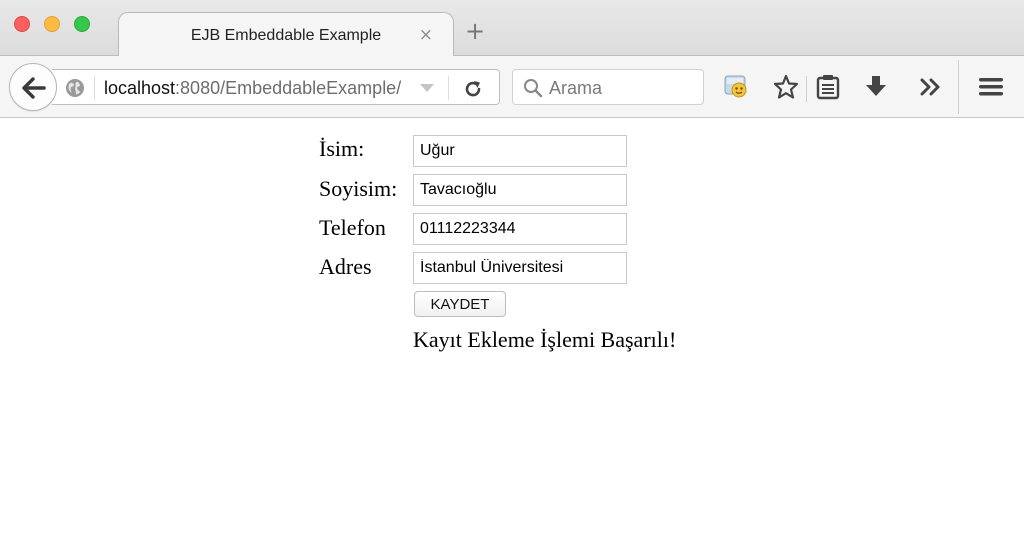 The height and width of the screenshot is (555, 1024). I want to click on phone-label: Telefon, so click(352, 227).